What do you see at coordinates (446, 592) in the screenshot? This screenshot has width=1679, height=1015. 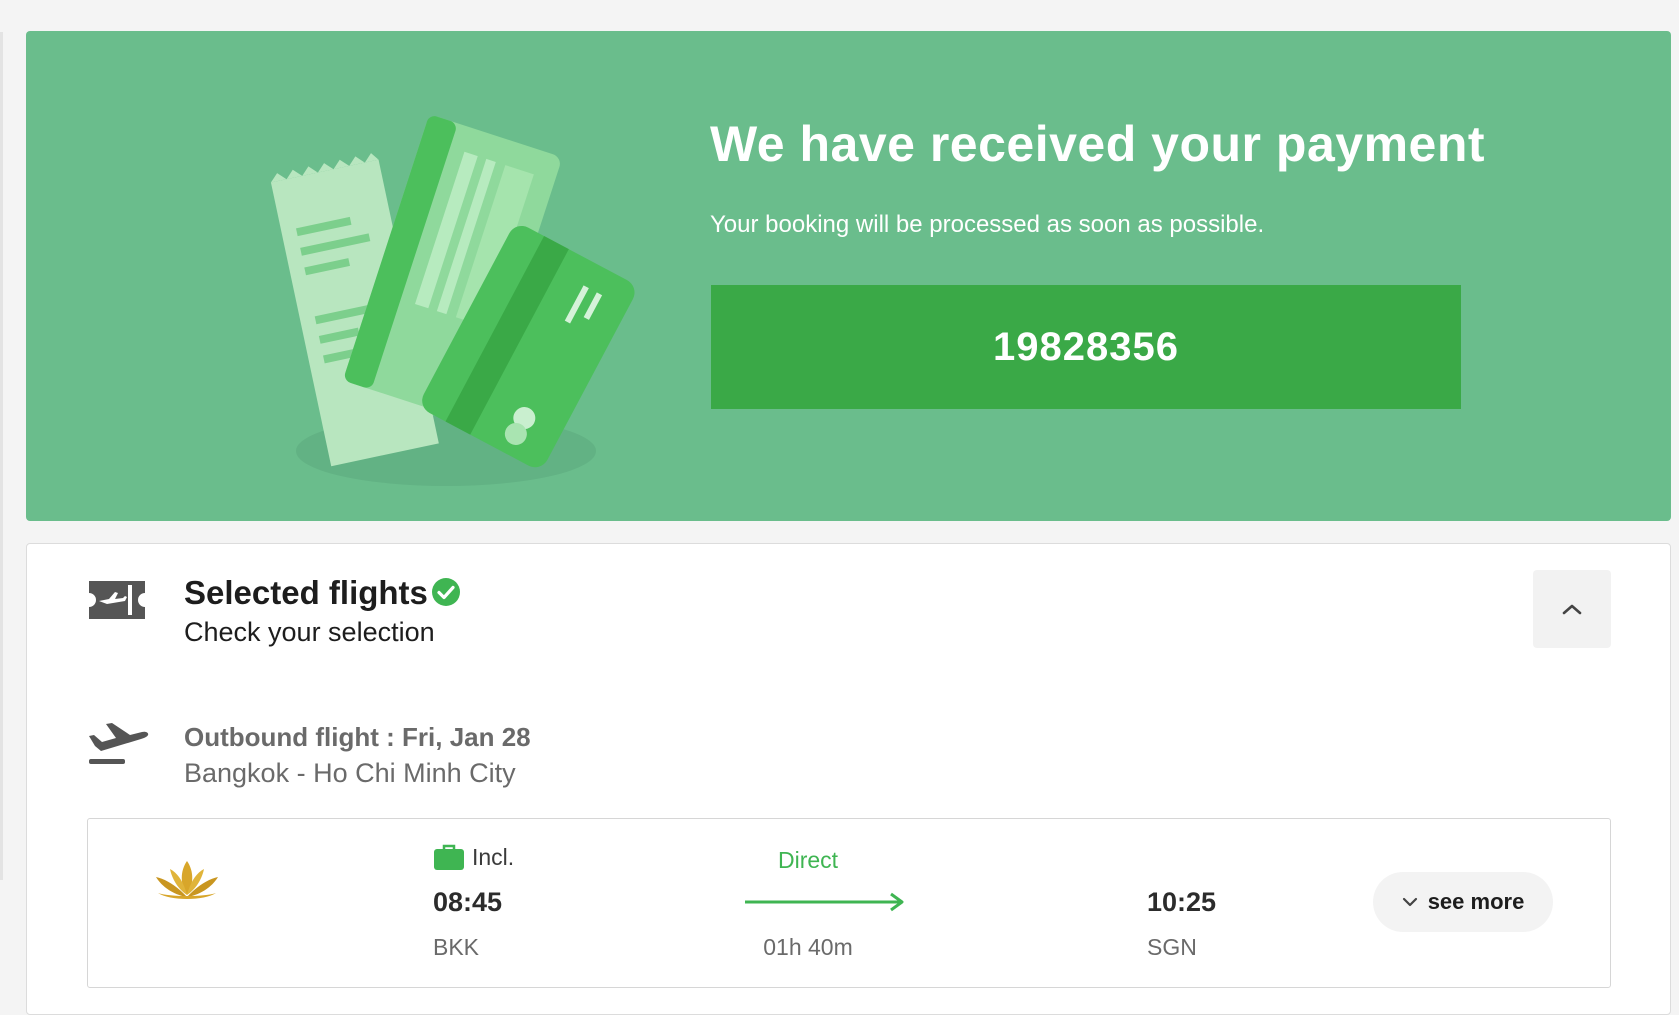 I see `check-circle-icon` at bounding box center [446, 592].